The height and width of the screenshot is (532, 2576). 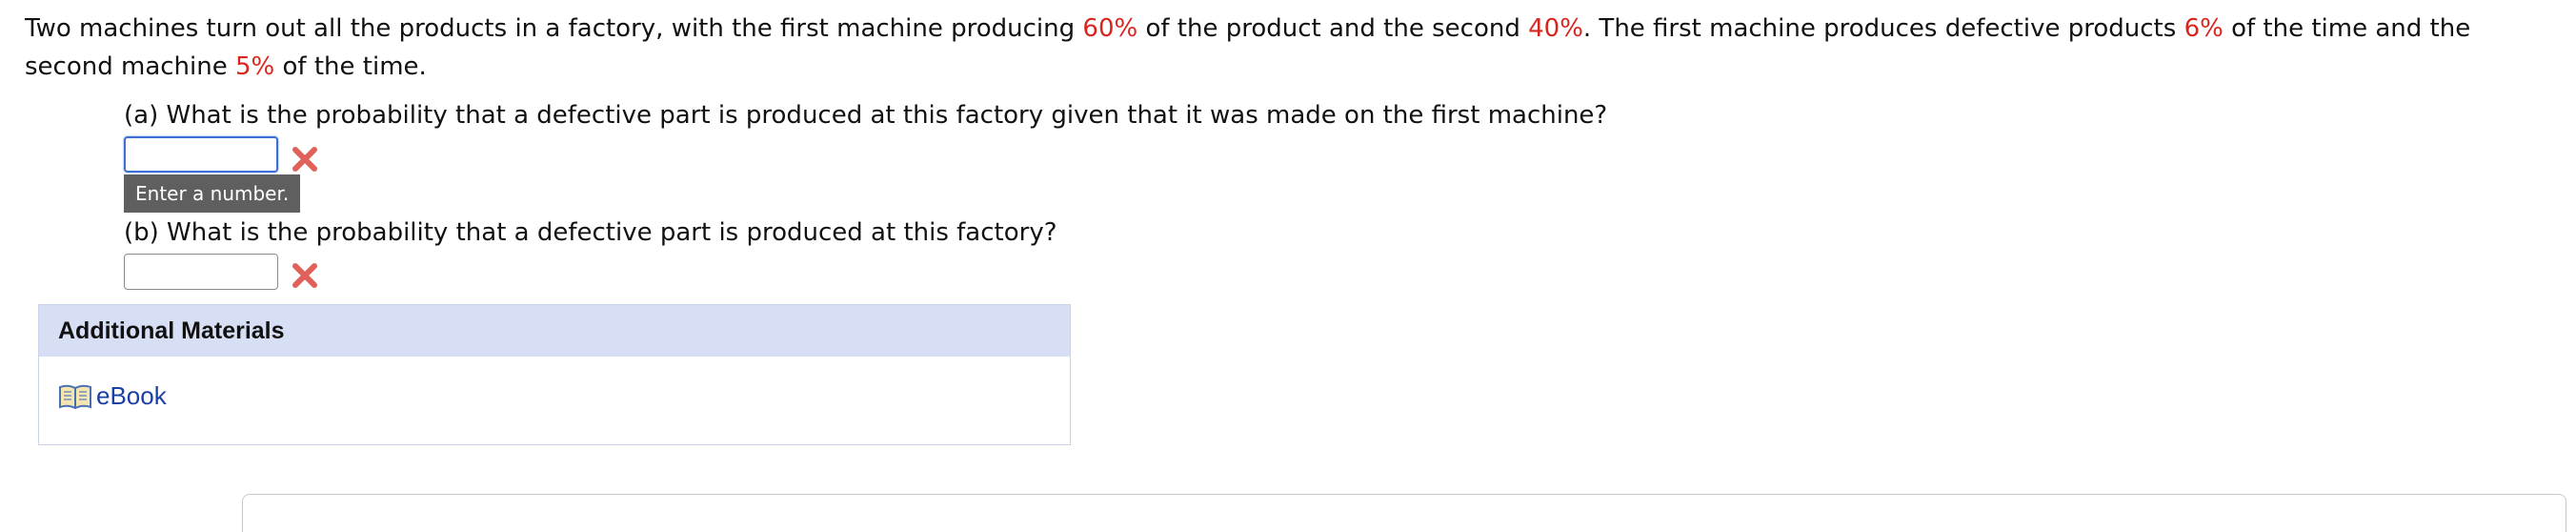 What do you see at coordinates (1555, 28) in the screenshot?
I see `machine2-share: 40%` at bounding box center [1555, 28].